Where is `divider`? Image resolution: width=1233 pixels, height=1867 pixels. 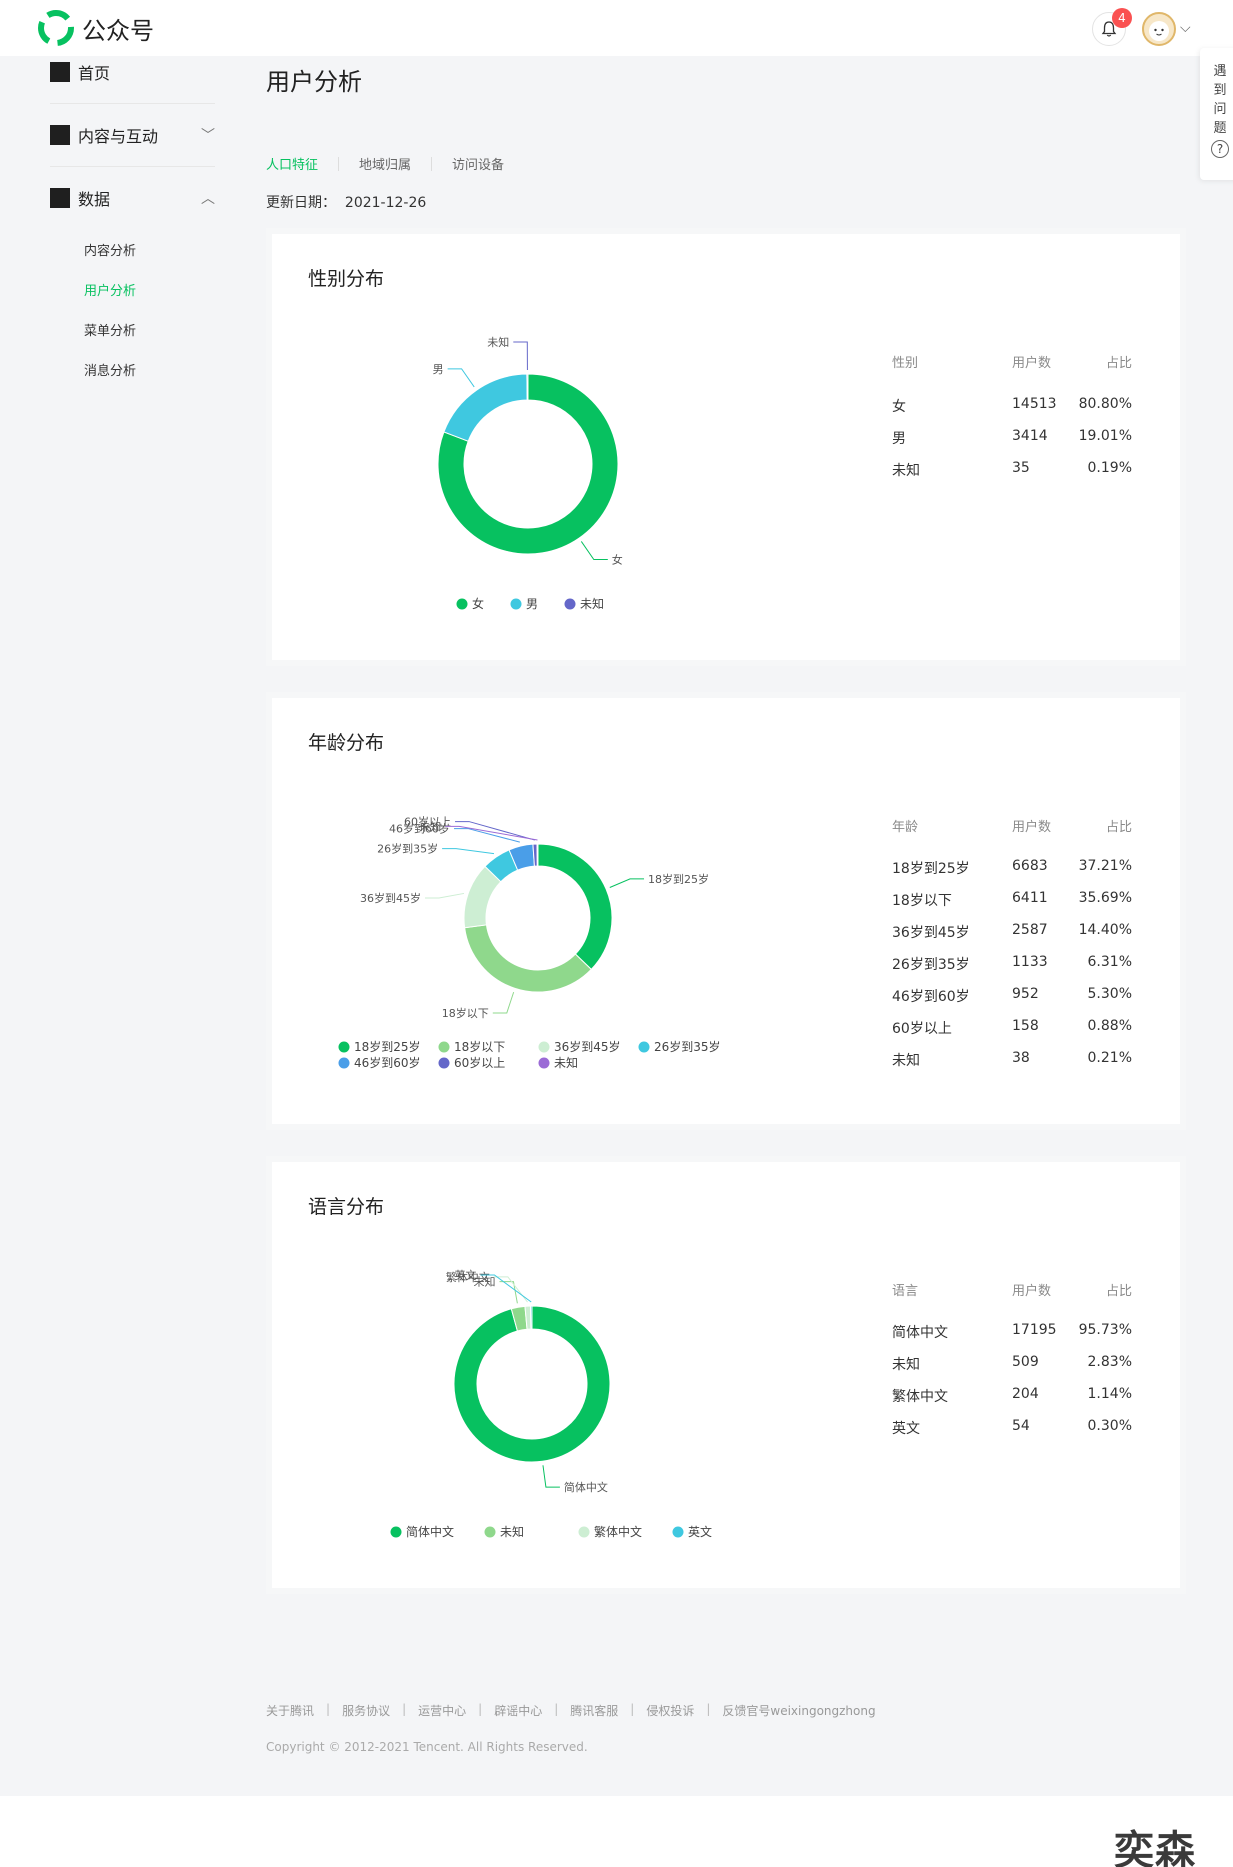
divider is located at coordinates (132, 166).